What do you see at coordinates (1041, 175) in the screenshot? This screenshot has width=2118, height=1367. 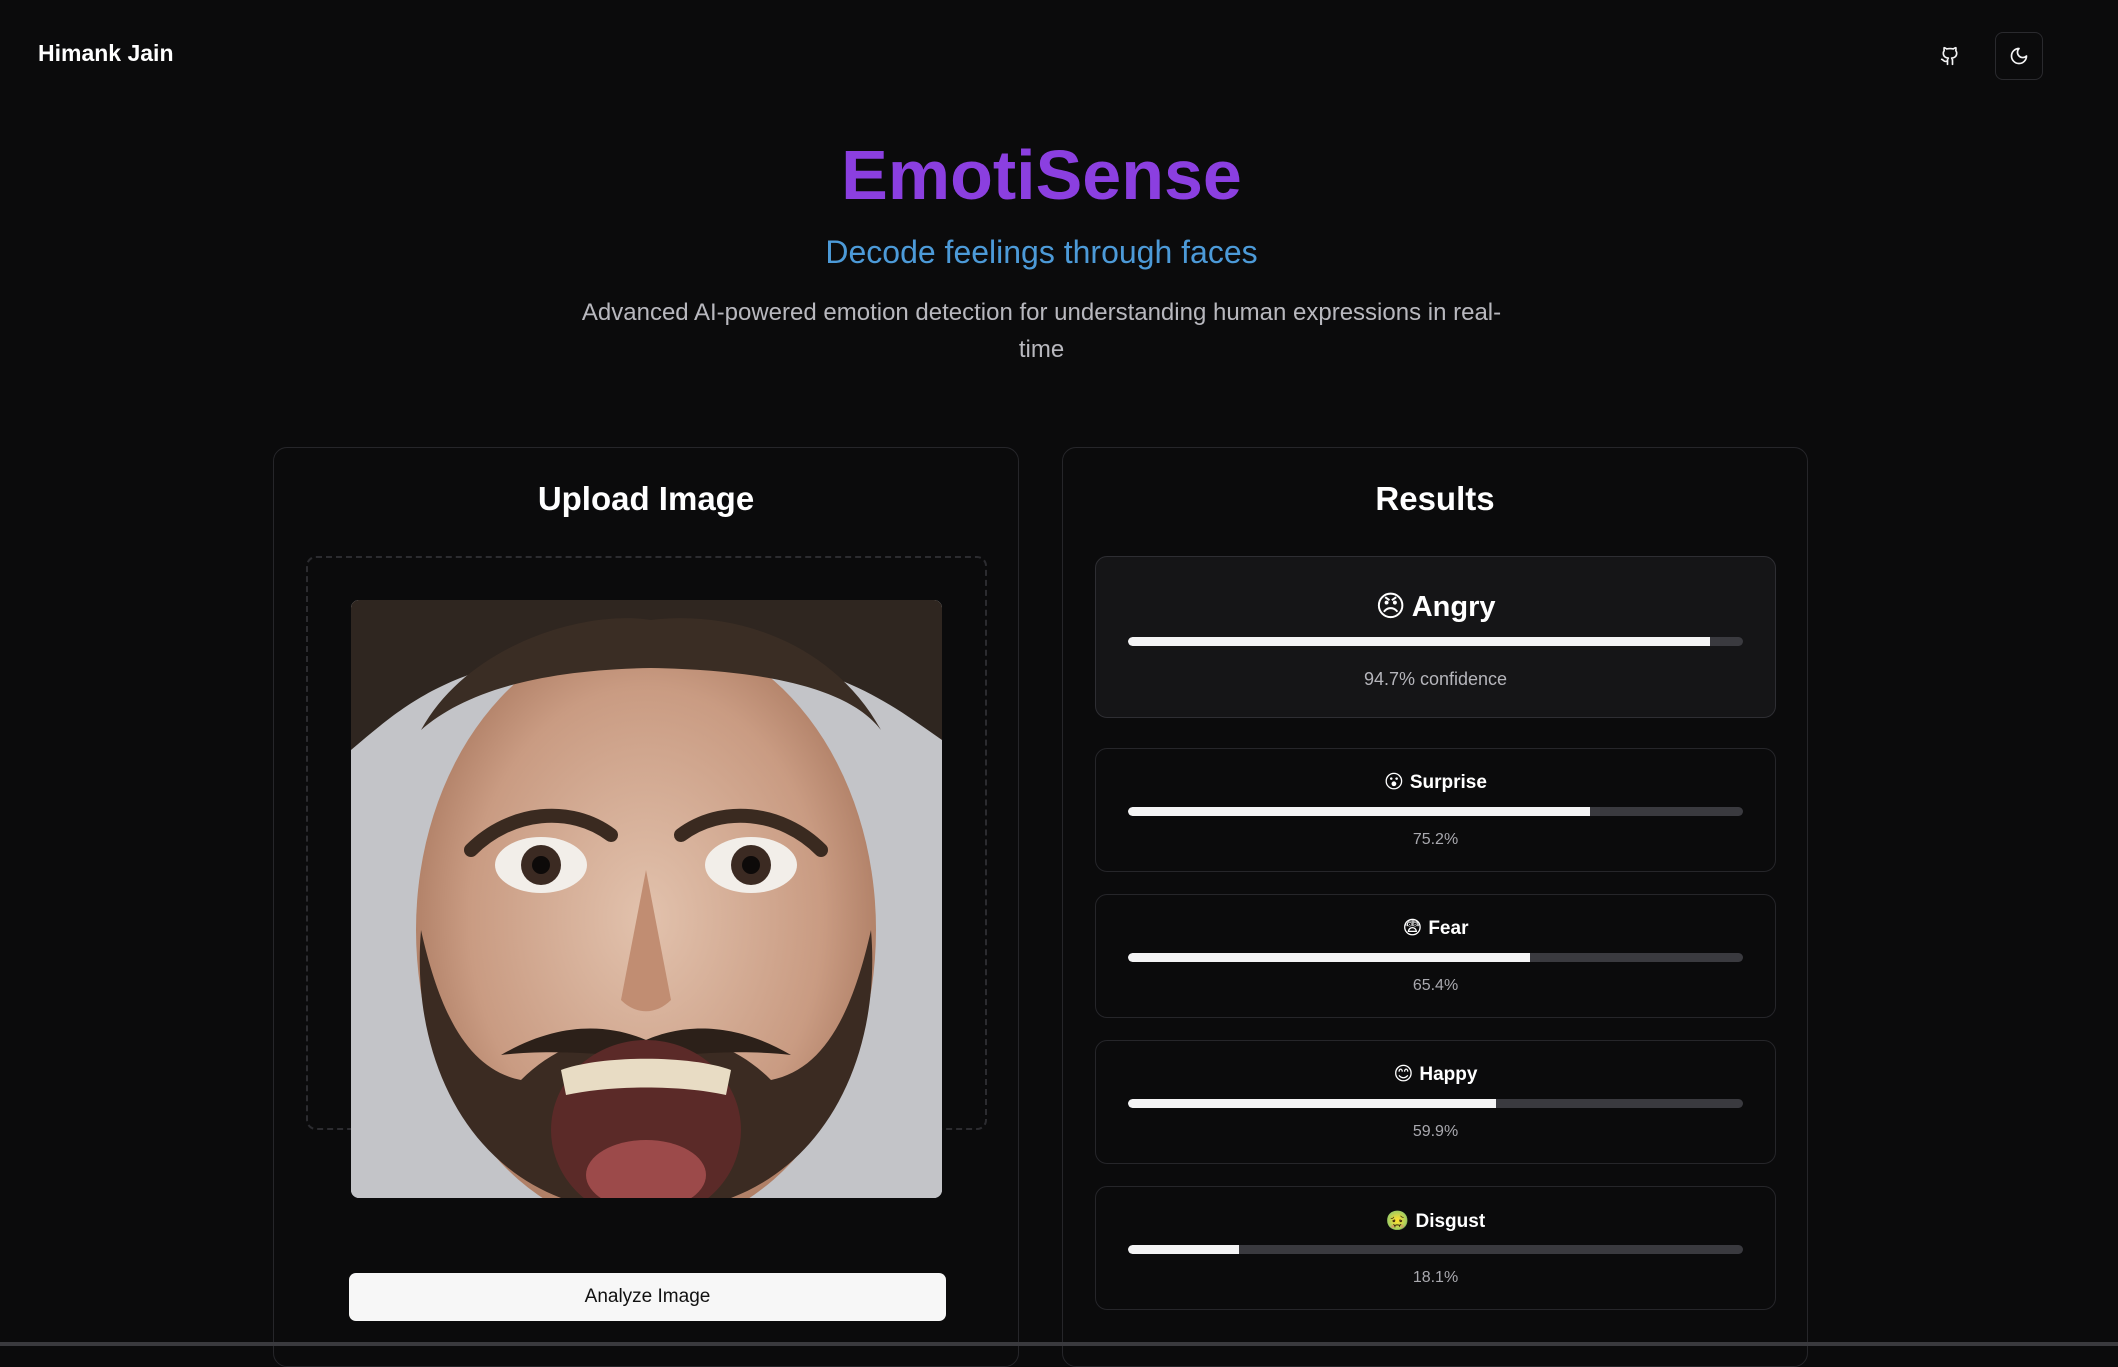 I see `app-title: EmotiSense` at bounding box center [1041, 175].